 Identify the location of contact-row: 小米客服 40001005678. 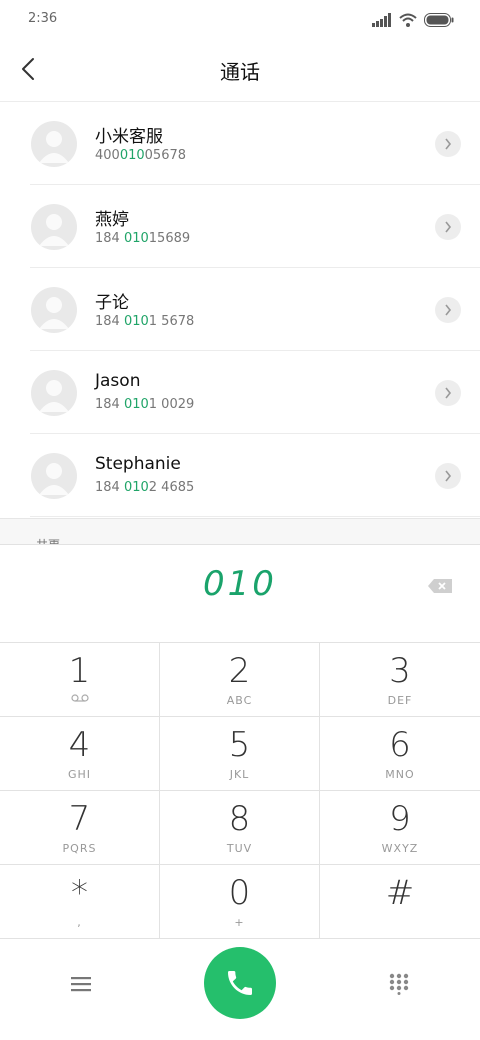
(240, 143).